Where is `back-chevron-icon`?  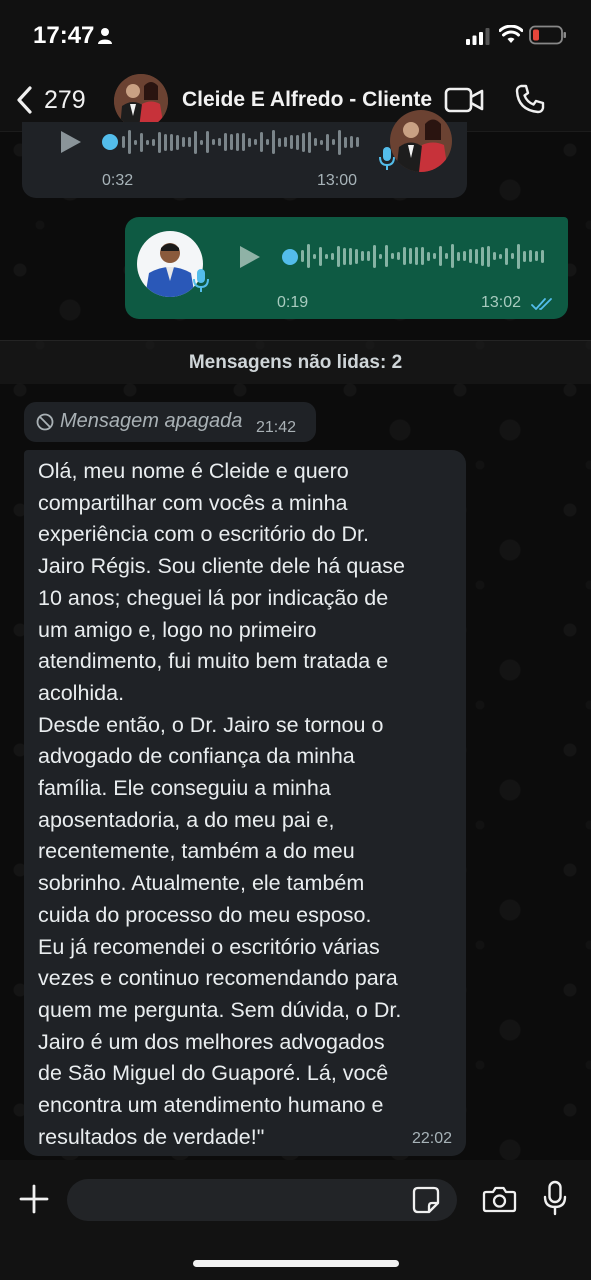 back-chevron-icon is located at coordinates (24, 100).